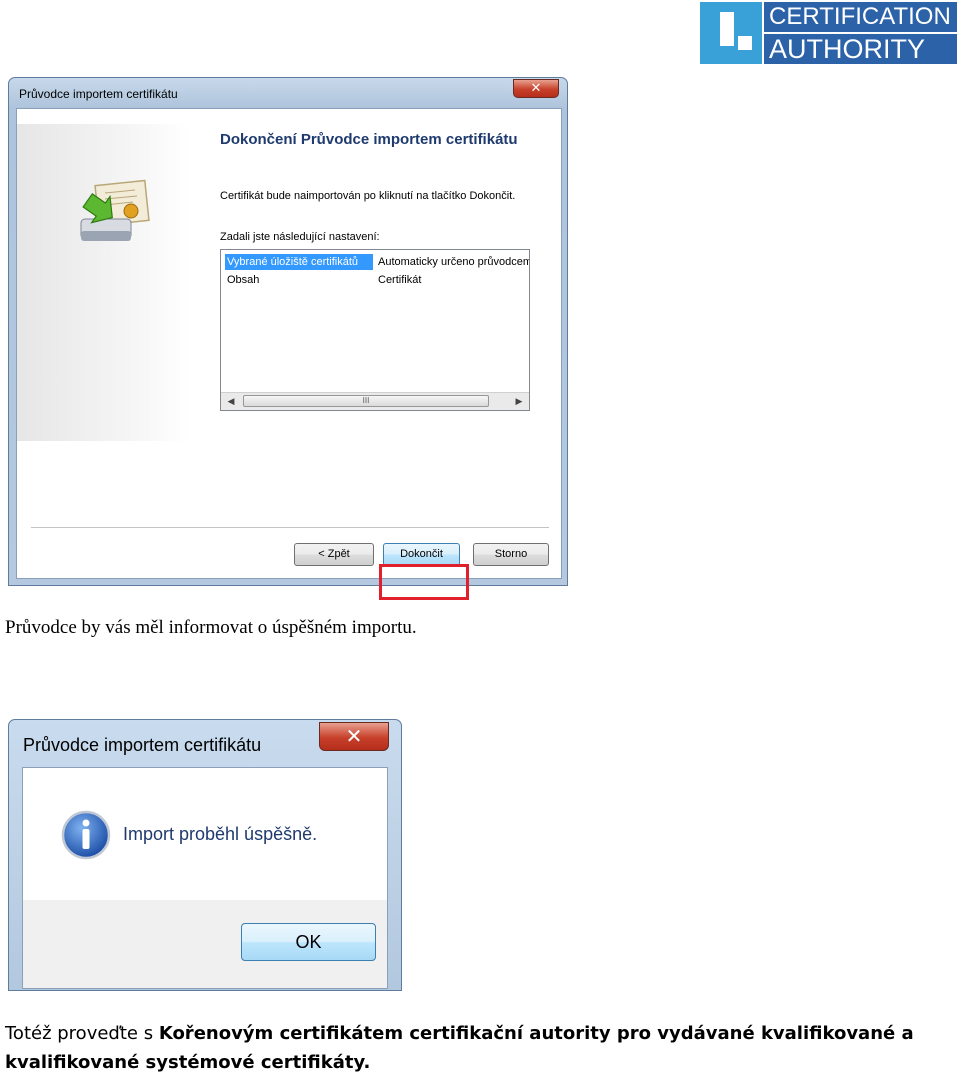 The width and height of the screenshot is (960, 1077). I want to click on wizard-side-panel, so click(104, 282).